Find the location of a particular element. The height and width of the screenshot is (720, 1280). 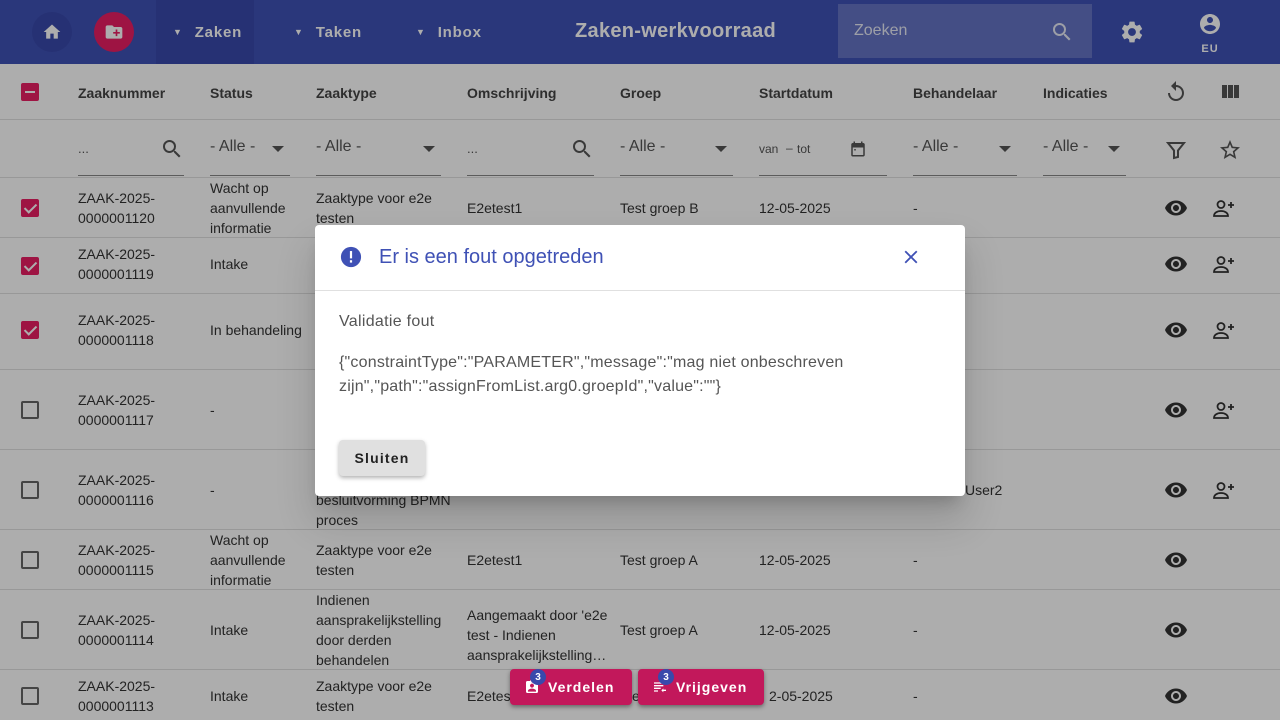

close-icon is located at coordinates (911, 259).